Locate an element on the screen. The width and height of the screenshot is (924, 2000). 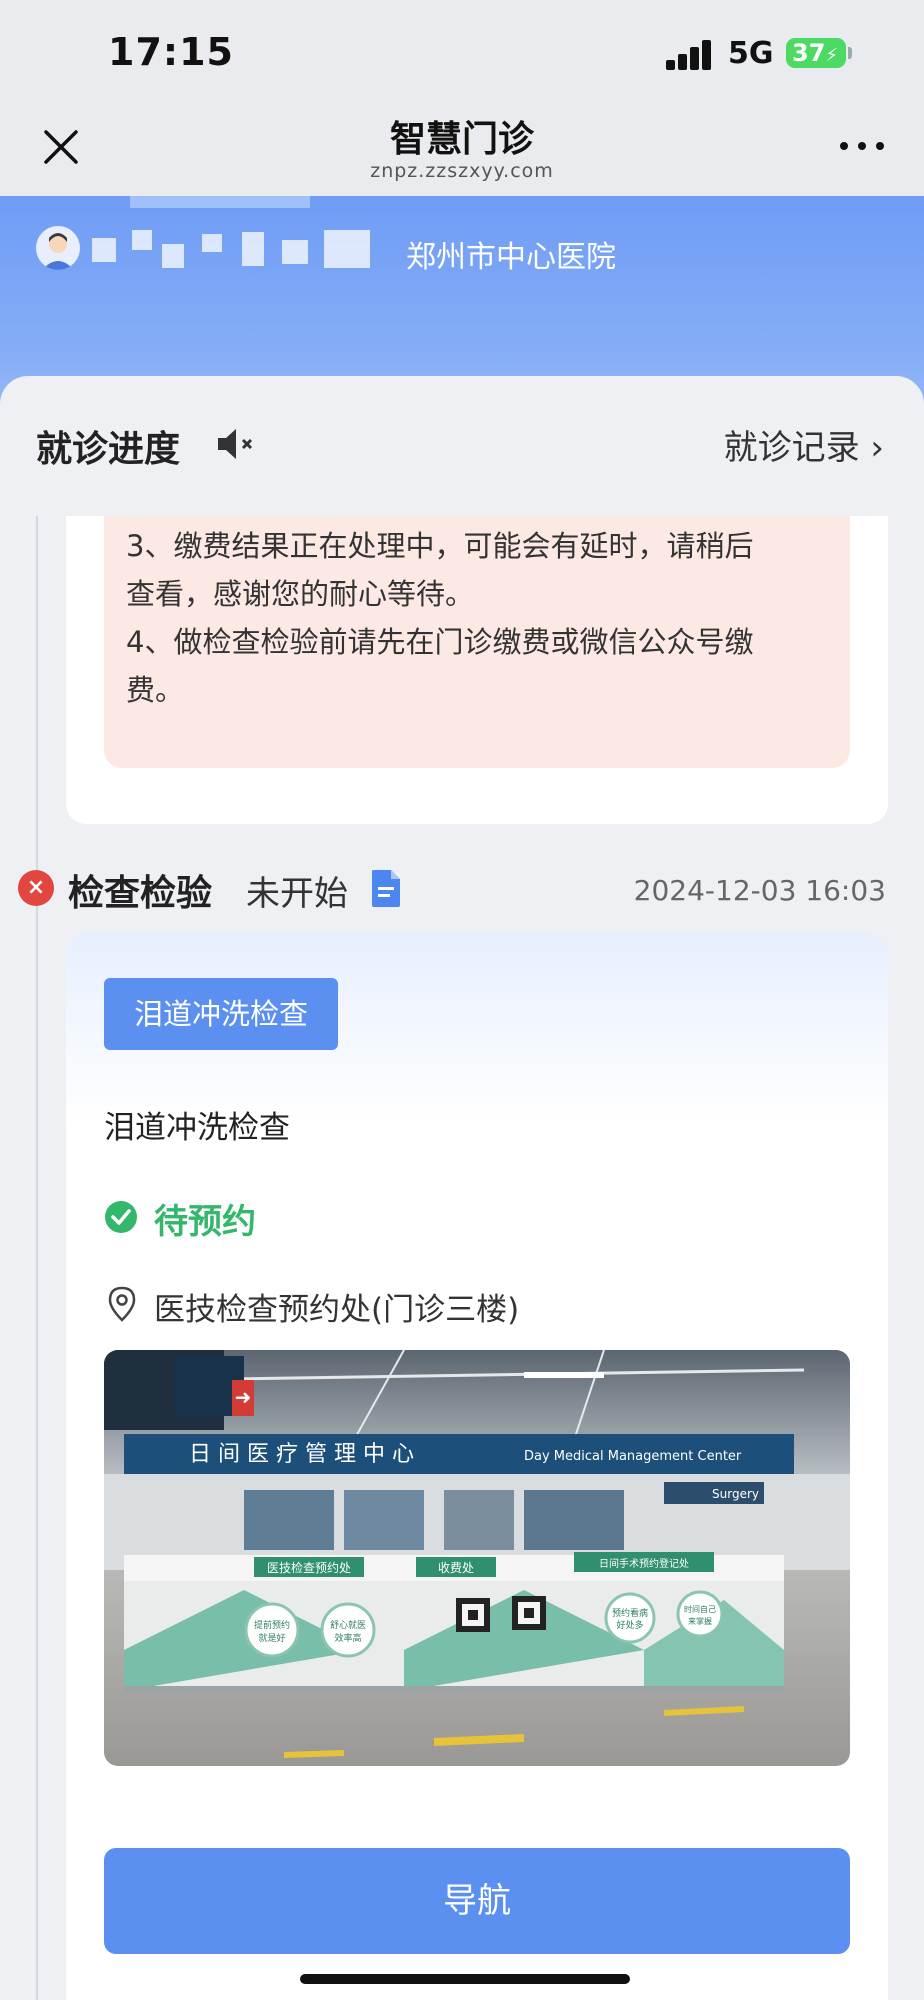
exam-location: 医技检查预约处(门诊三楼) is located at coordinates (337, 1310).